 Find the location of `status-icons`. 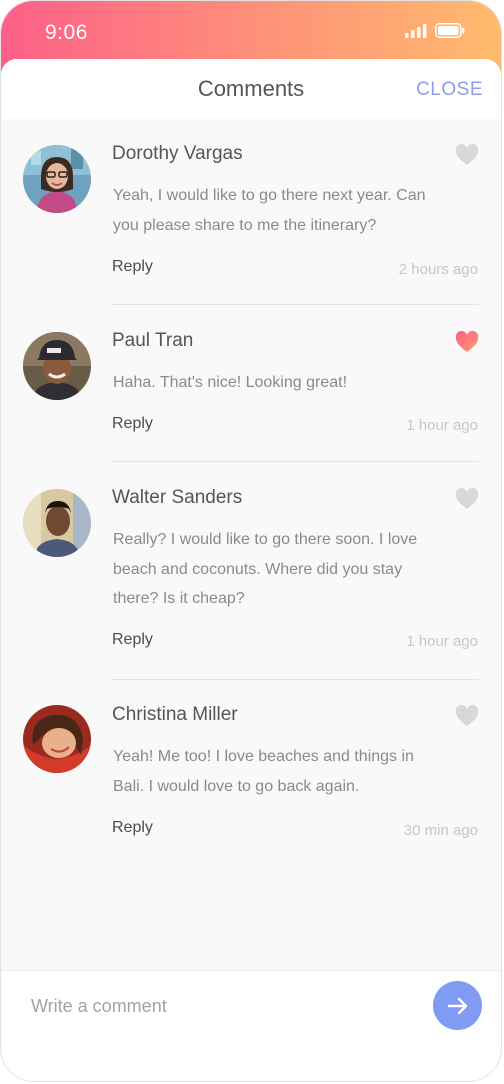

status-icons is located at coordinates (435, 30).